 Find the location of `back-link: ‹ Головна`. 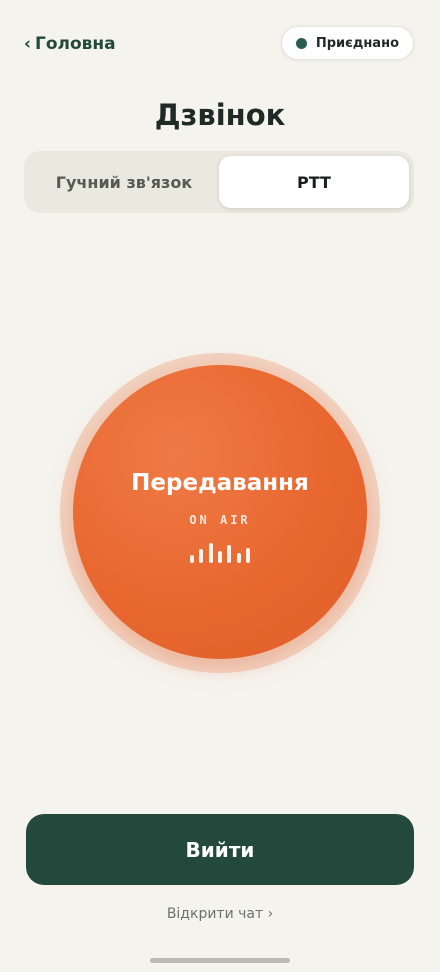

back-link: ‹ Головна is located at coordinates (70, 44).